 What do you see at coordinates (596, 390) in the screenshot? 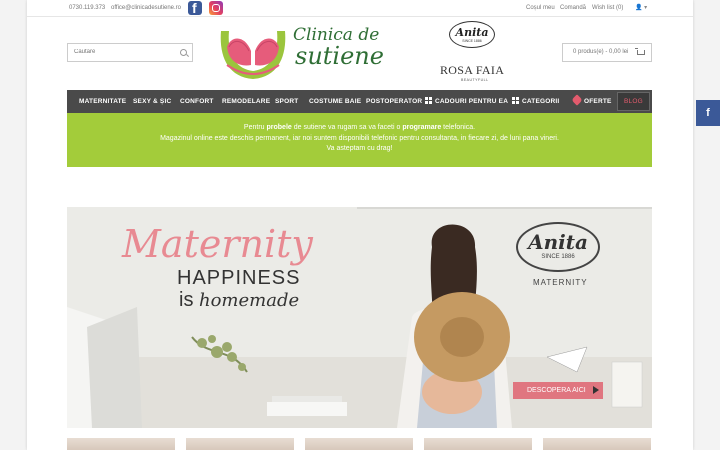
I see `play-arrow-icon` at bounding box center [596, 390].